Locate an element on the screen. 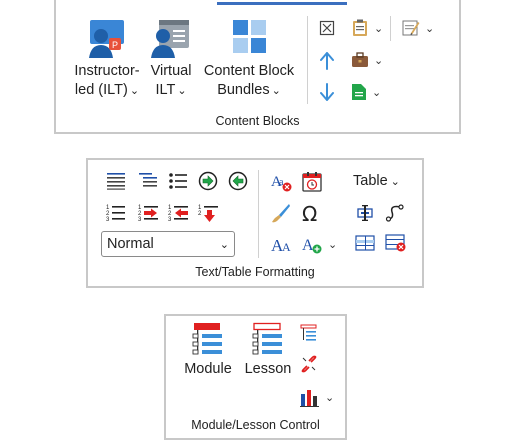 The image size is (515, 442). indent-text-icon is located at coordinates (148, 180).